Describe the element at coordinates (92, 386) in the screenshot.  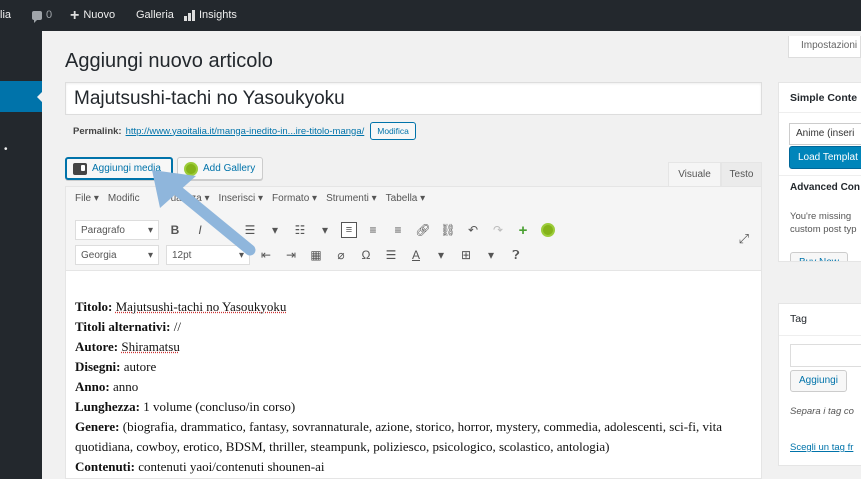
I see `content-label: Anno:` at that location.